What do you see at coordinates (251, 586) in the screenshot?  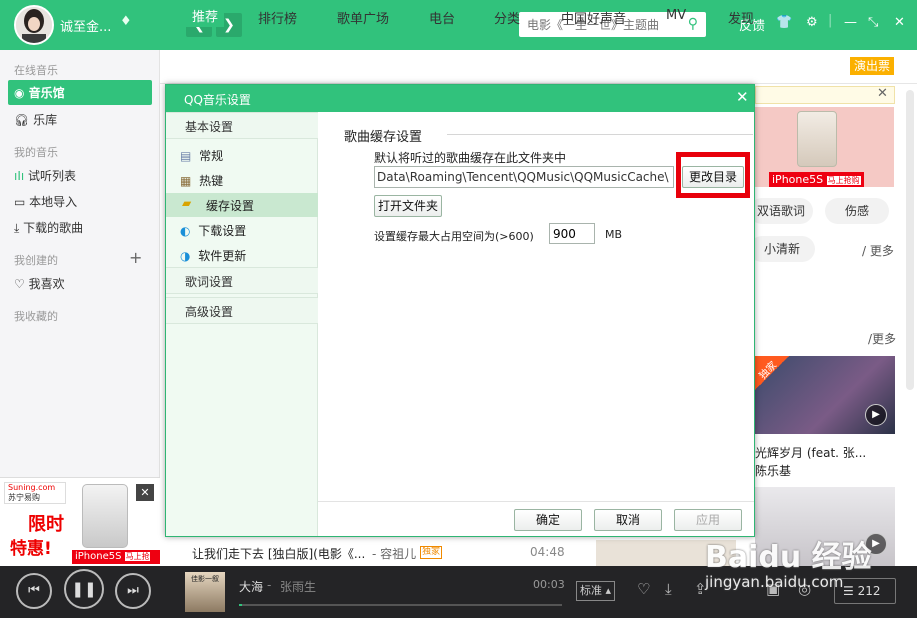 I see `now-playing-song: 大海` at bounding box center [251, 586].